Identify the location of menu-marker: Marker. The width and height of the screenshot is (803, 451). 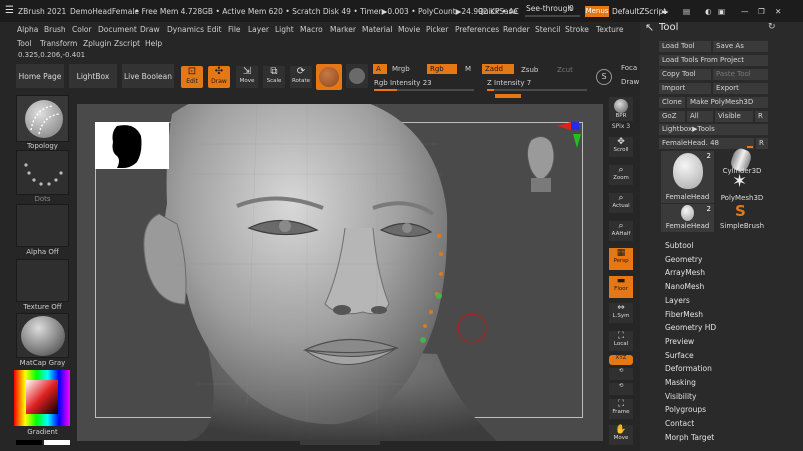
(343, 29).